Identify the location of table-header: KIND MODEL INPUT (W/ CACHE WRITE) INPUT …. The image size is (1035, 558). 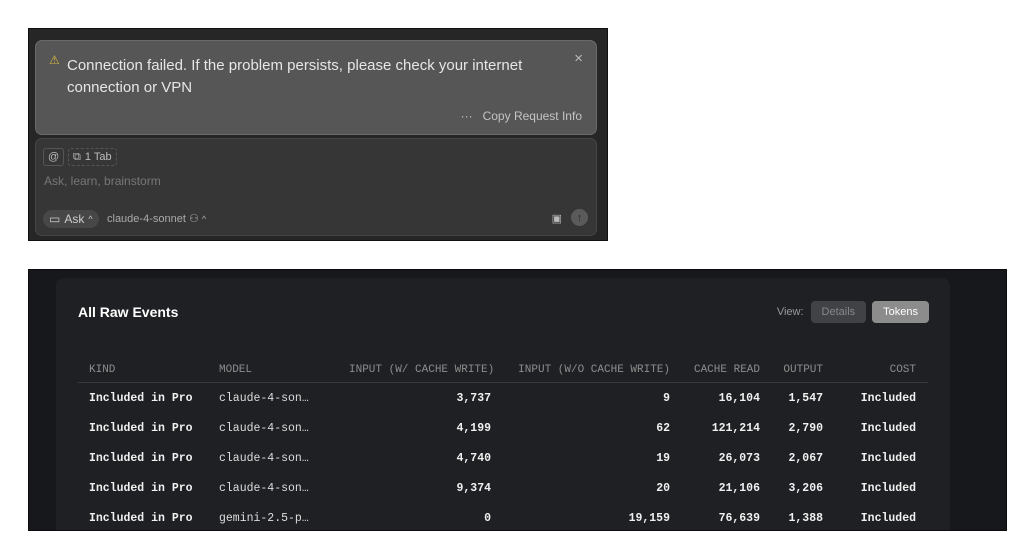
(503, 370).